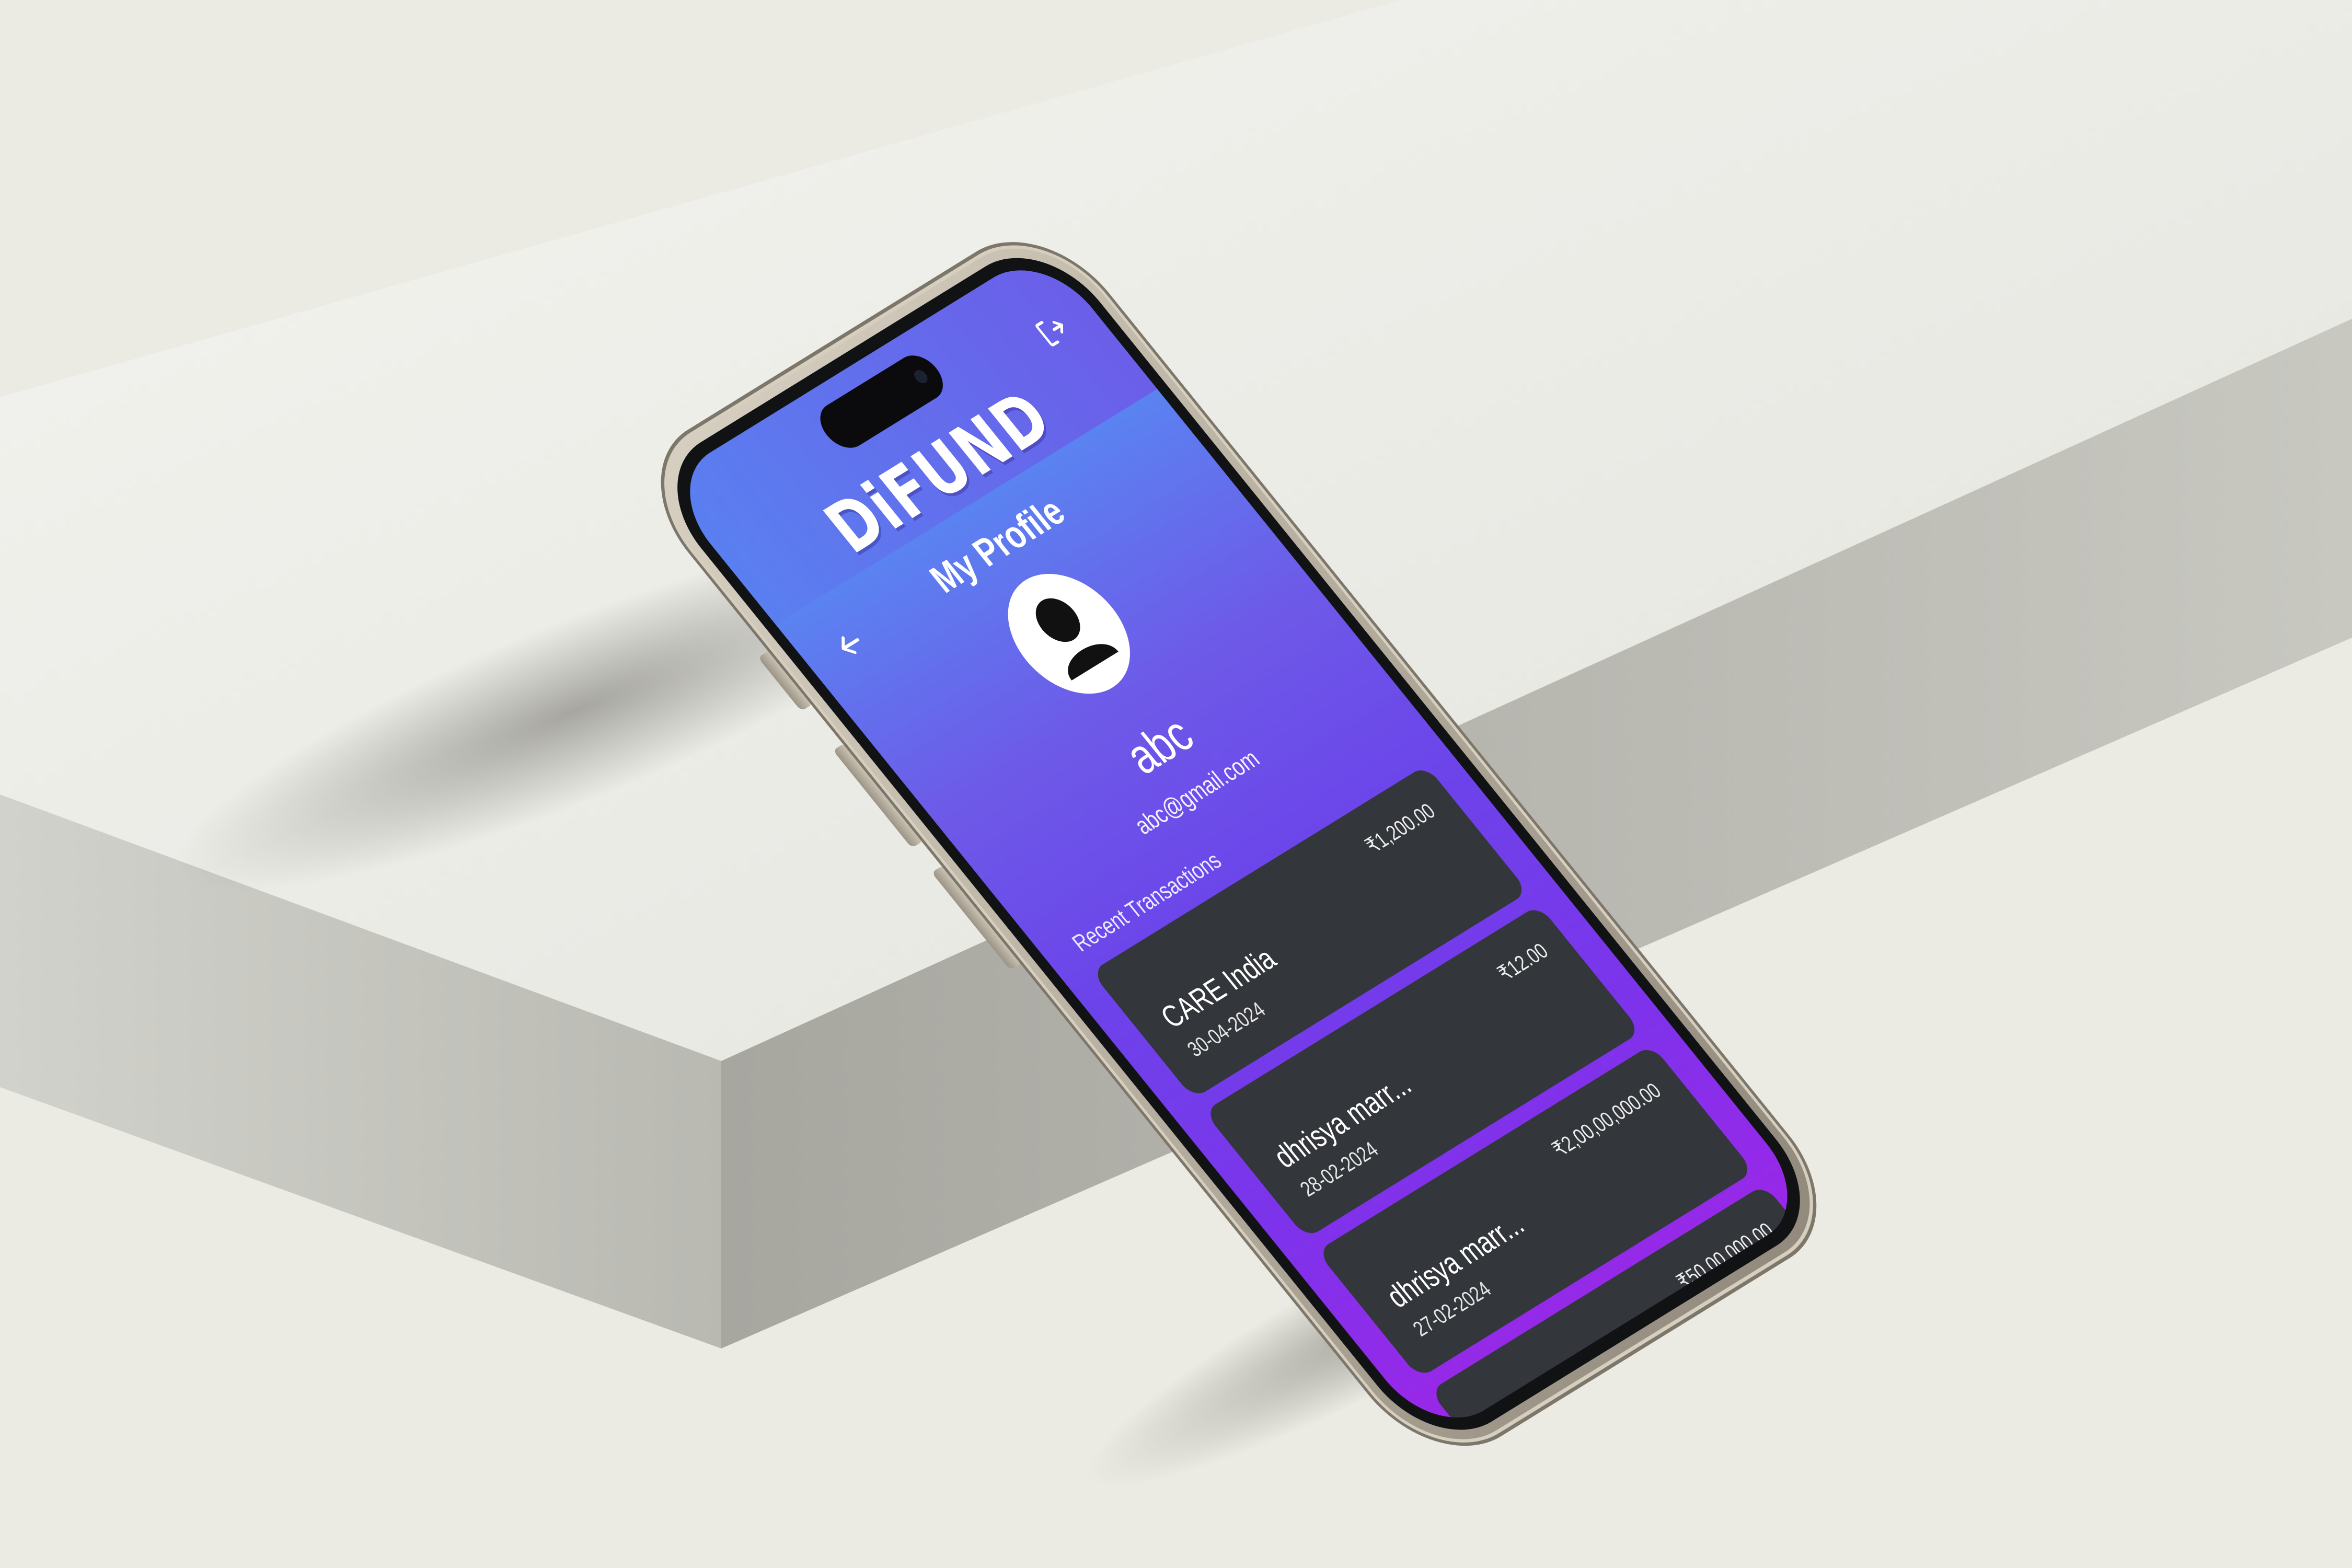 Image resolution: width=2352 pixels, height=1568 pixels. I want to click on avatar, so click(1069, 634).